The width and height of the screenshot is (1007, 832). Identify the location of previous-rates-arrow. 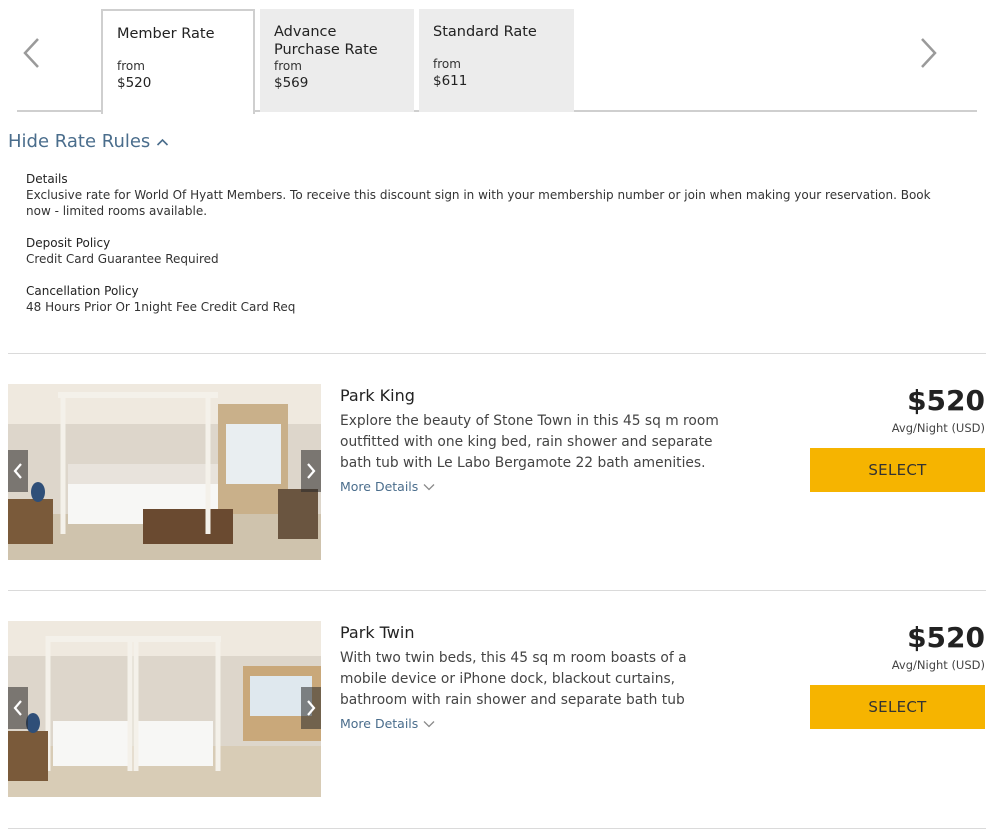
(32, 53).